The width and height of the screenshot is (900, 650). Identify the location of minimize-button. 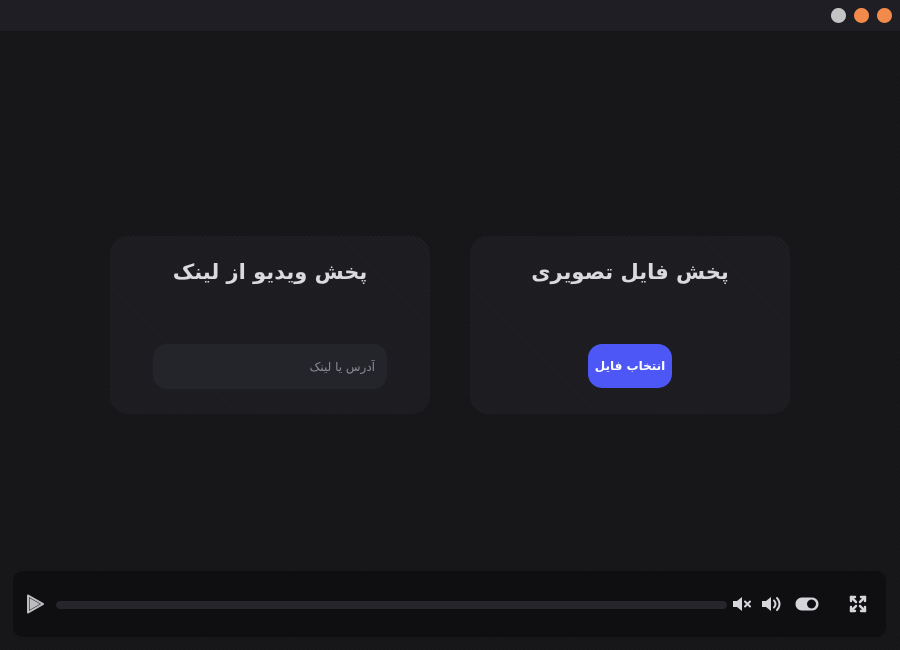
(838, 15).